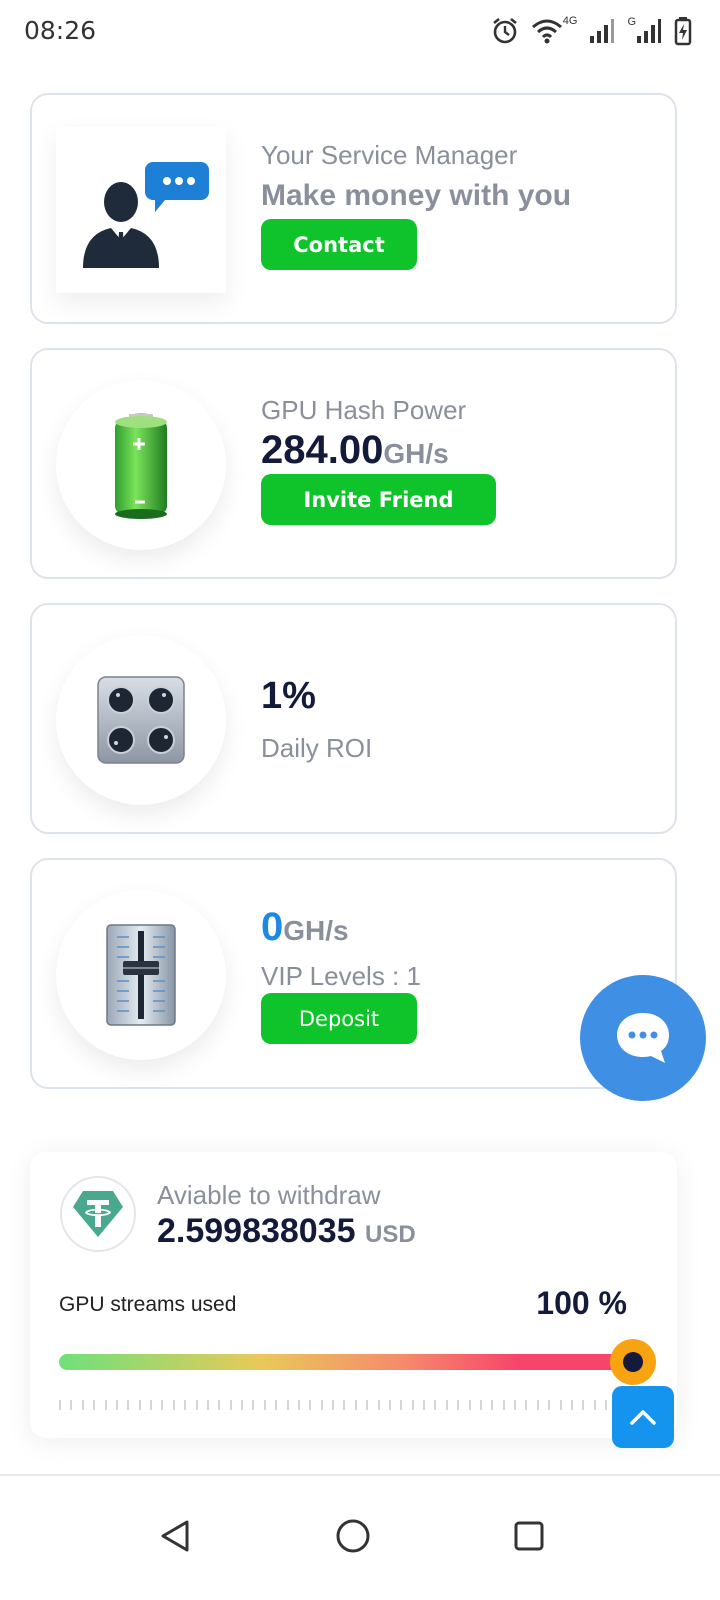  What do you see at coordinates (416, 453) in the screenshot?
I see `hash-power-unit: GH/s` at bounding box center [416, 453].